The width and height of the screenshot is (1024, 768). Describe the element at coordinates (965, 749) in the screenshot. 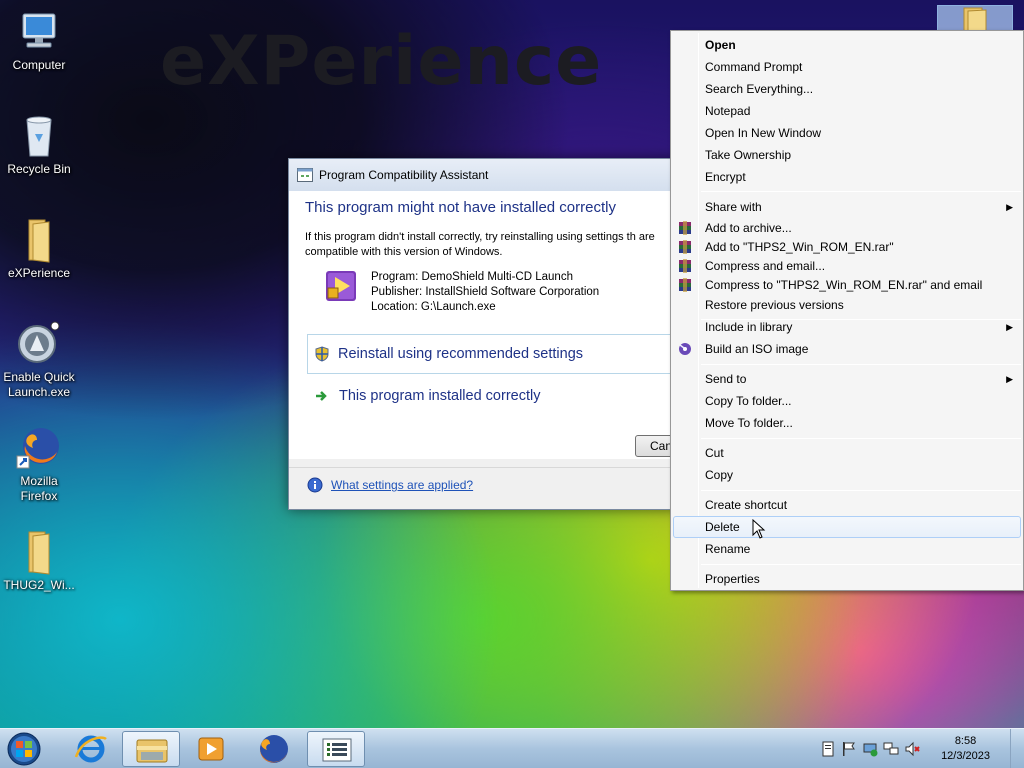

I see `taskbar-clock: 8:58 12/3/2023` at that location.